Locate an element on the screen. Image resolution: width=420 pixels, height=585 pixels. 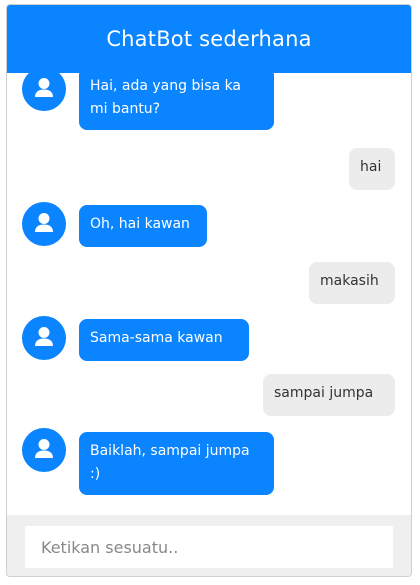
message-input is located at coordinates (209, 547).